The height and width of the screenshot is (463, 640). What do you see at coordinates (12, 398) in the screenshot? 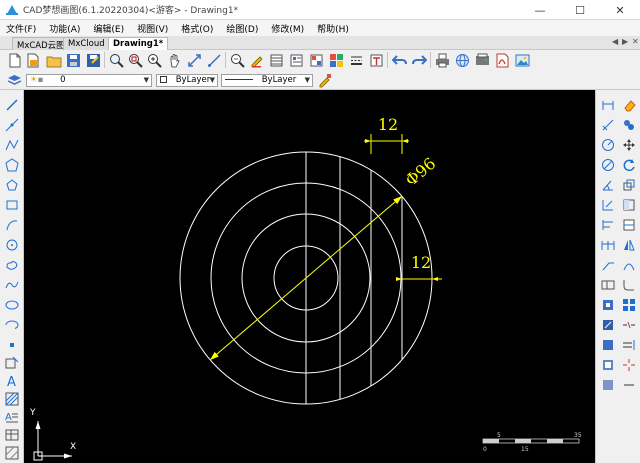
I see `hatch-tool-icon` at bounding box center [12, 398].